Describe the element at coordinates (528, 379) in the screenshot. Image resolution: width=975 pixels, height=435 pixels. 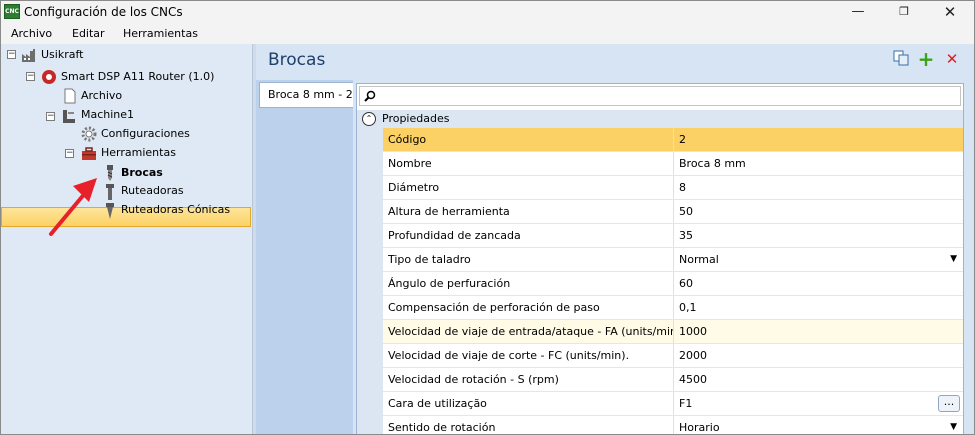
I see `property-name: Velocidad de rotación - S (rpm)` at that location.